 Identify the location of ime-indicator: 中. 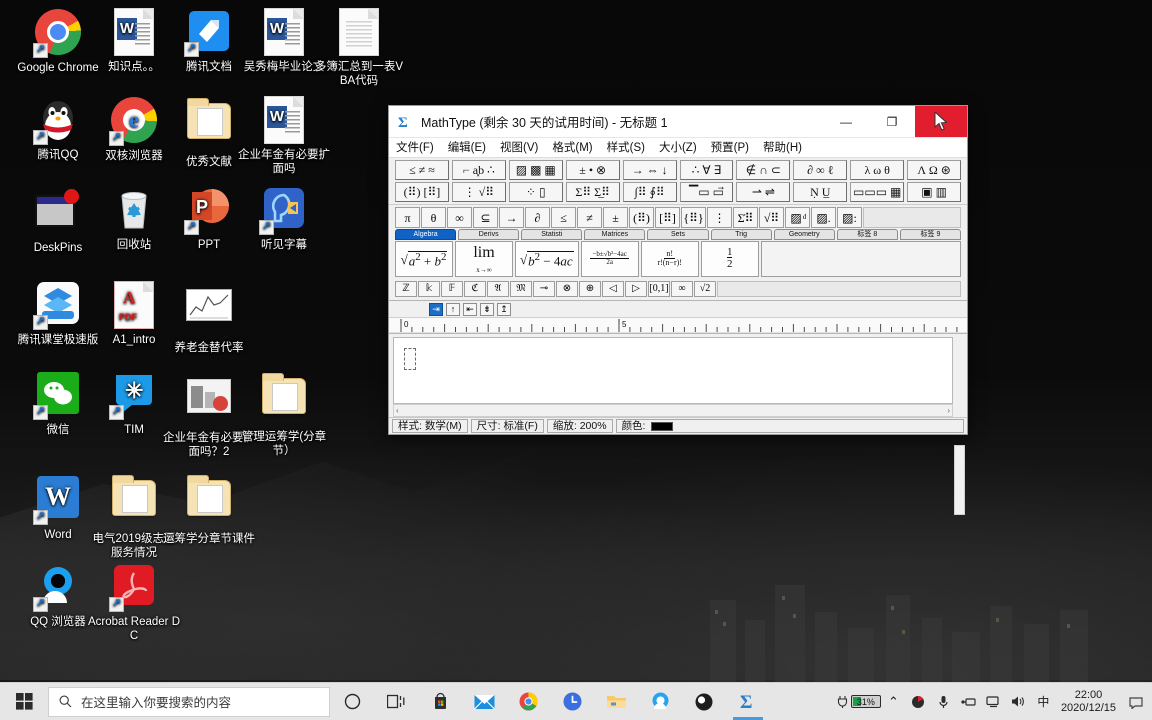
(1043, 701).